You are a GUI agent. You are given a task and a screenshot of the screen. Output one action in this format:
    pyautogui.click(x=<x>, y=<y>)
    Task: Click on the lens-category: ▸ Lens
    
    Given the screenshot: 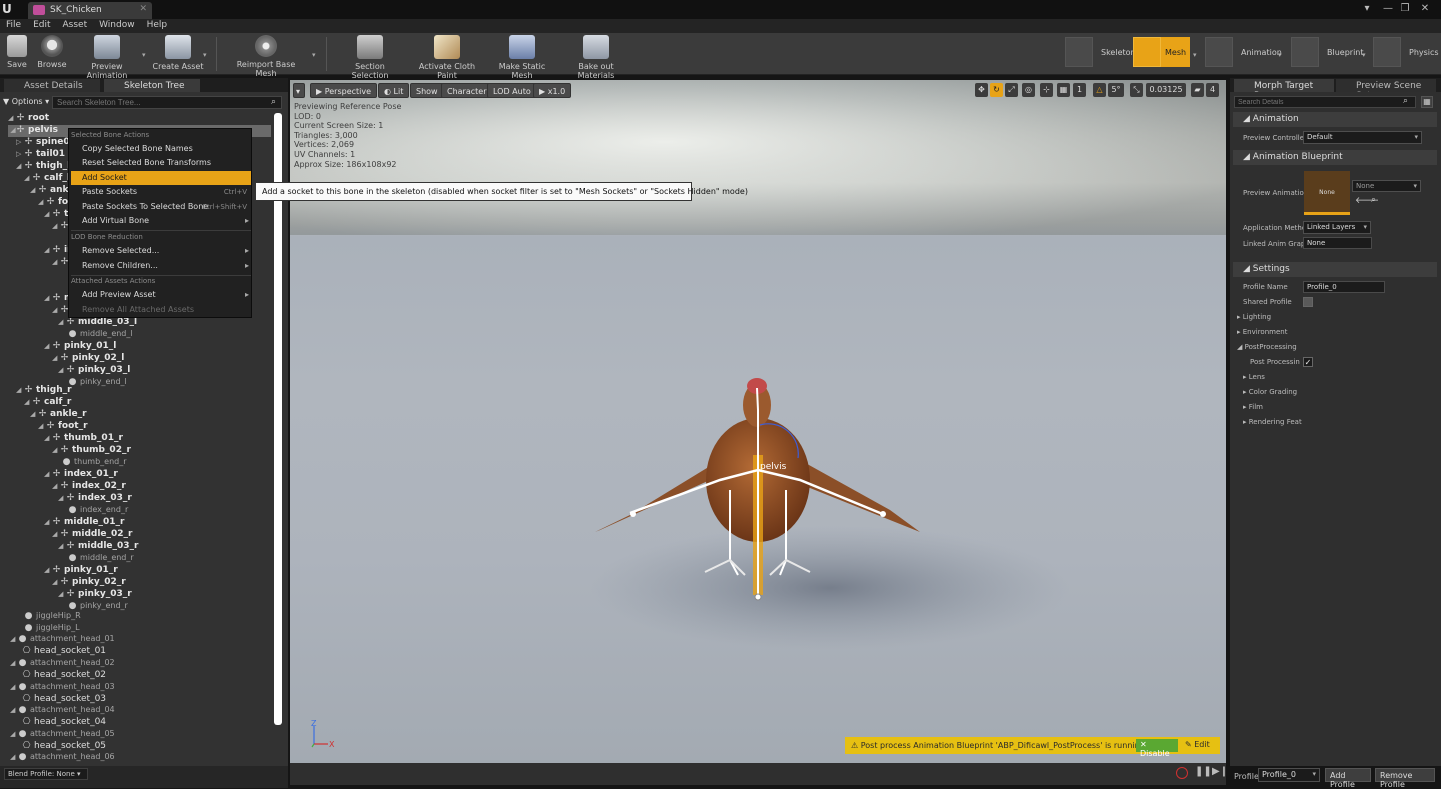 What is the action you would take?
    pyautogui.click(x=1254, y=377)
    